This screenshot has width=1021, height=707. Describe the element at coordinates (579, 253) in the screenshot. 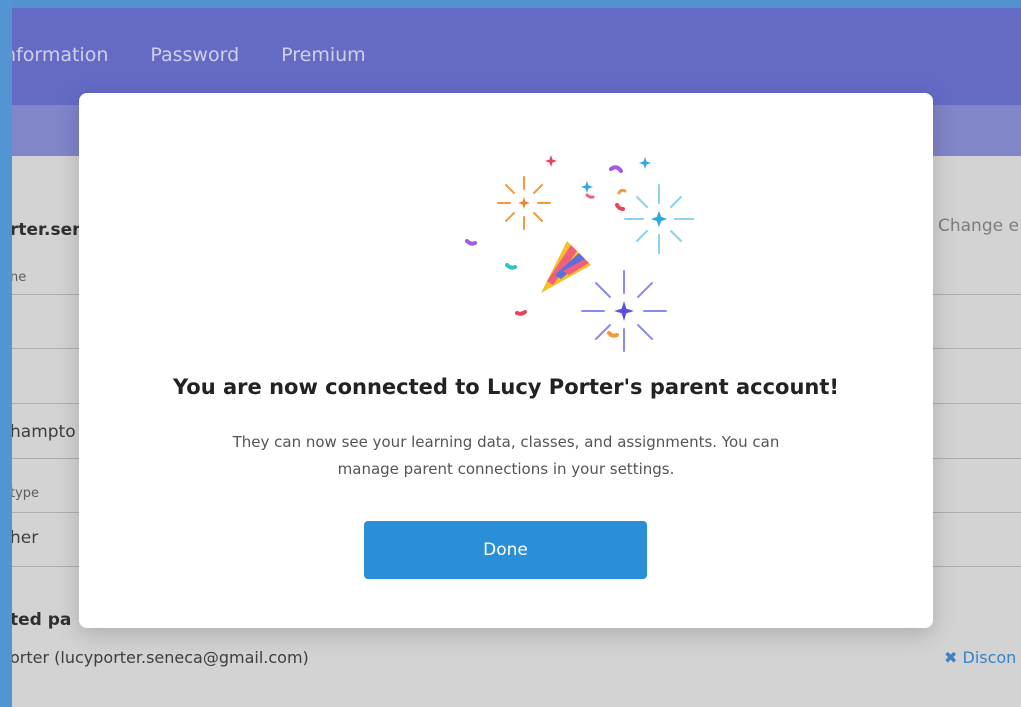

I see `party-popper-icon` at that location.